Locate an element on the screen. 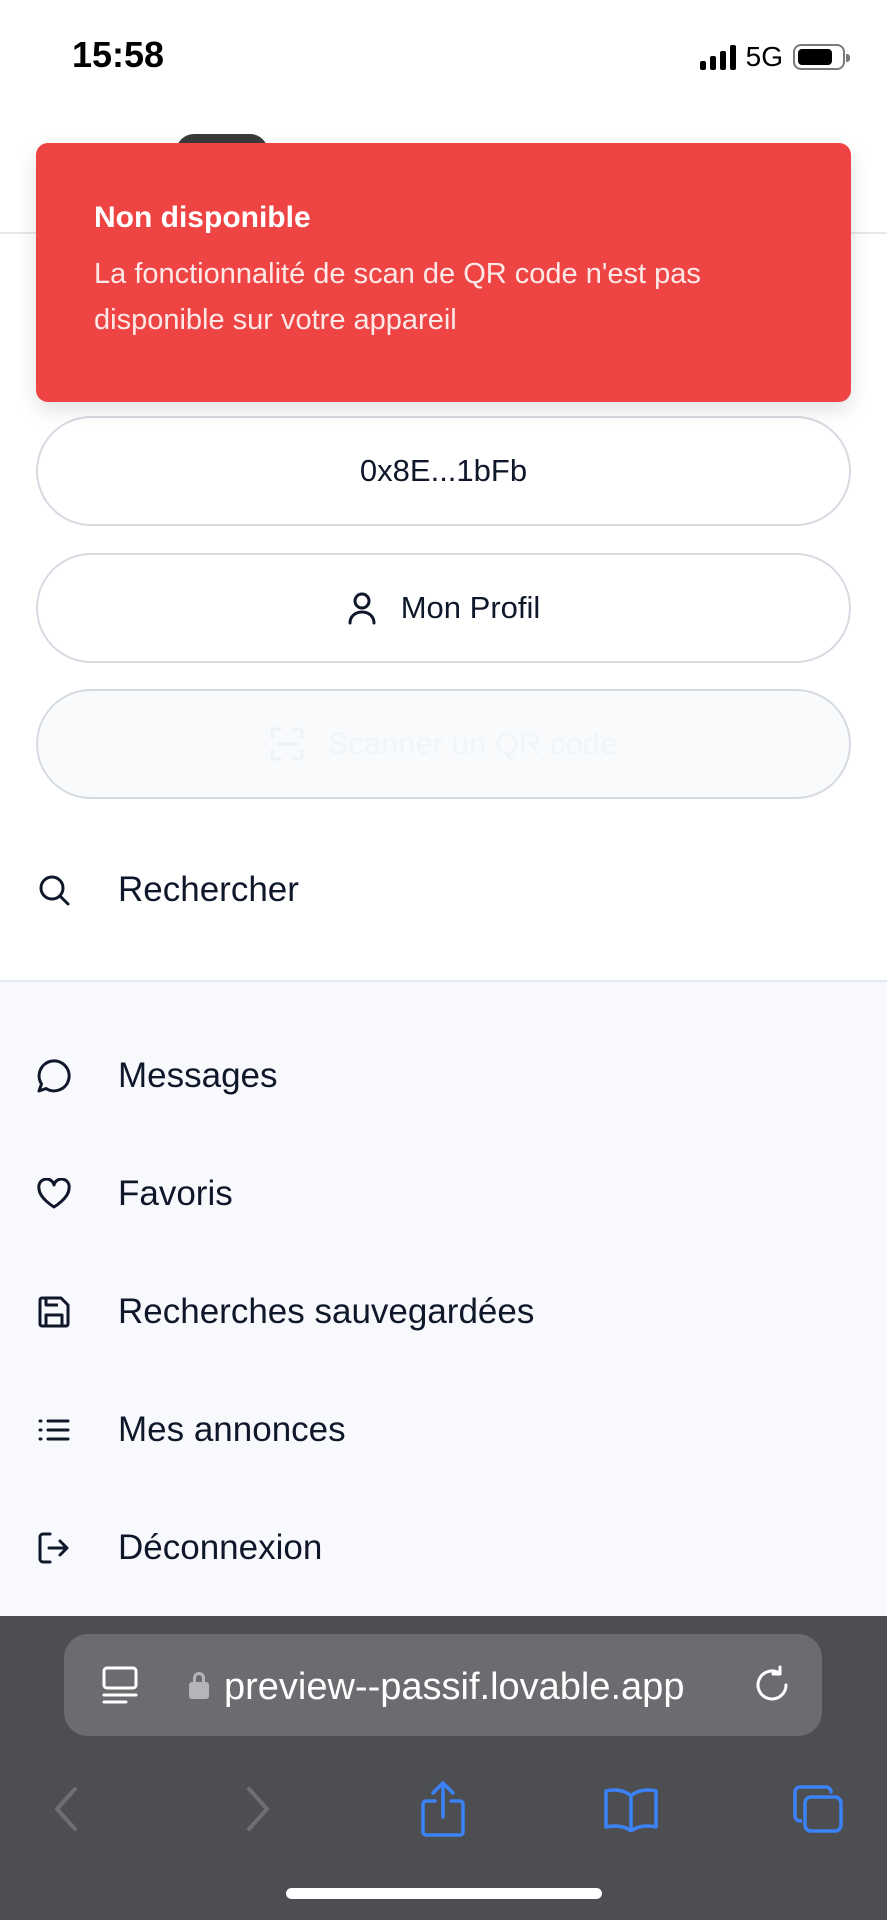  menu-item-search: Rechercher is located at coordinates (443, 890).